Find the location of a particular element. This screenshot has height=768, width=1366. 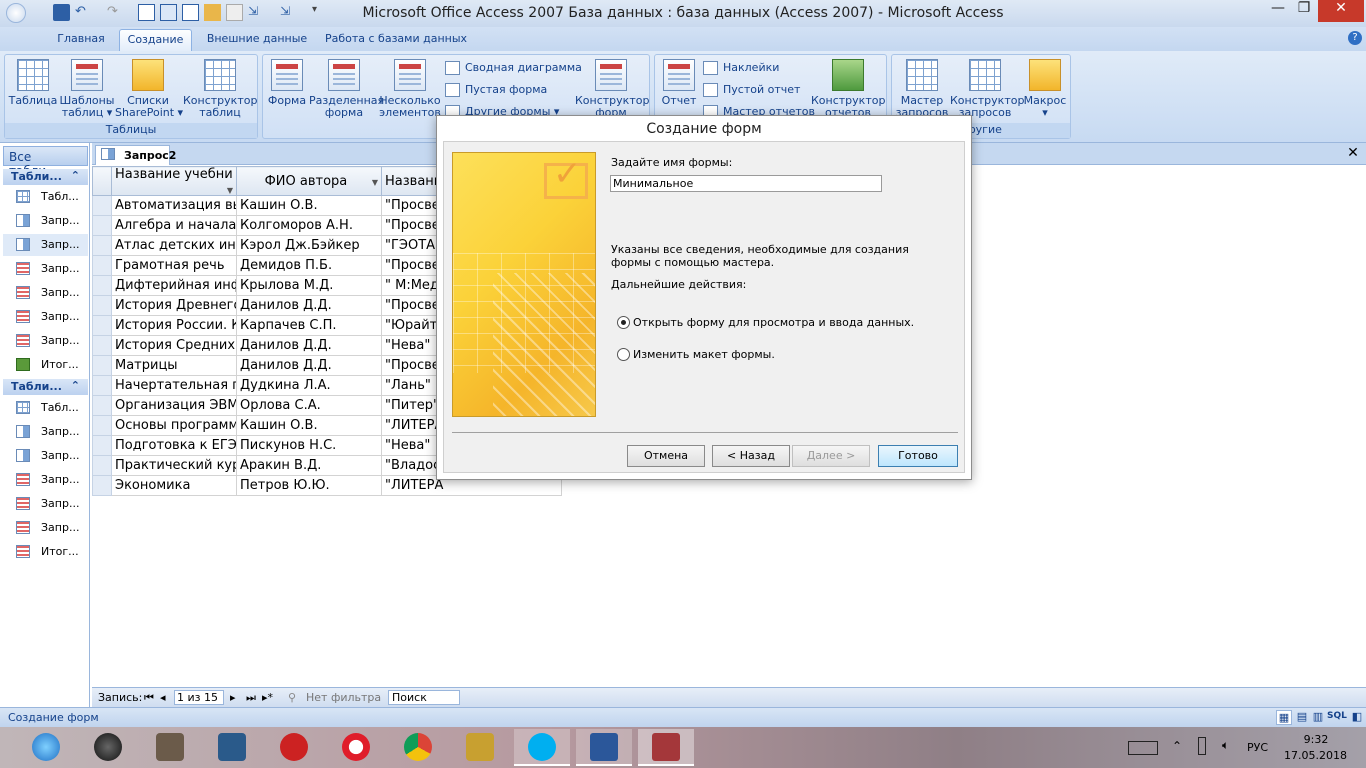

column-header: Название учебни ▼ is located at coordinates (174, 181).